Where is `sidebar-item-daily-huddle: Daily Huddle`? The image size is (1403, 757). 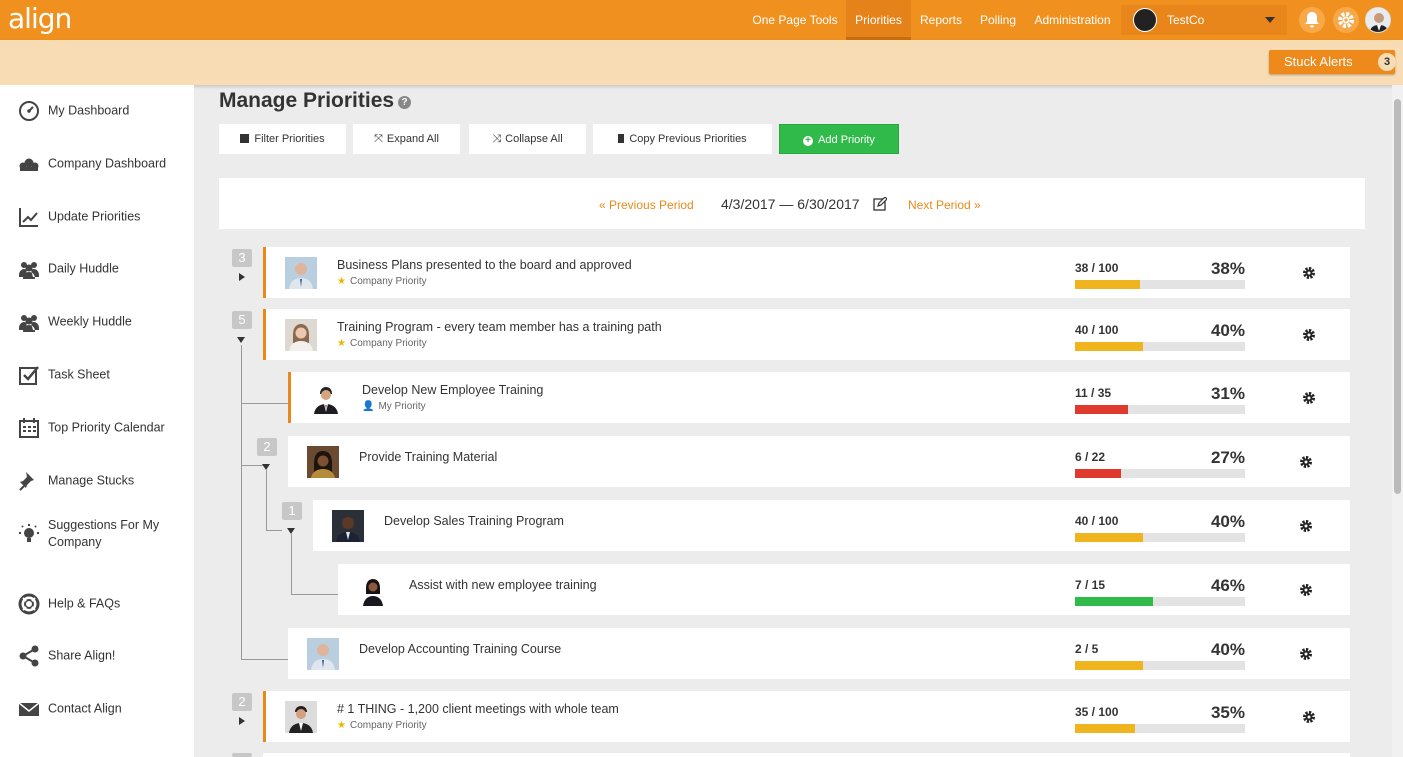 sidebar-item-daily-huddle: Daily Huddle is located at coordinates (97, 269).